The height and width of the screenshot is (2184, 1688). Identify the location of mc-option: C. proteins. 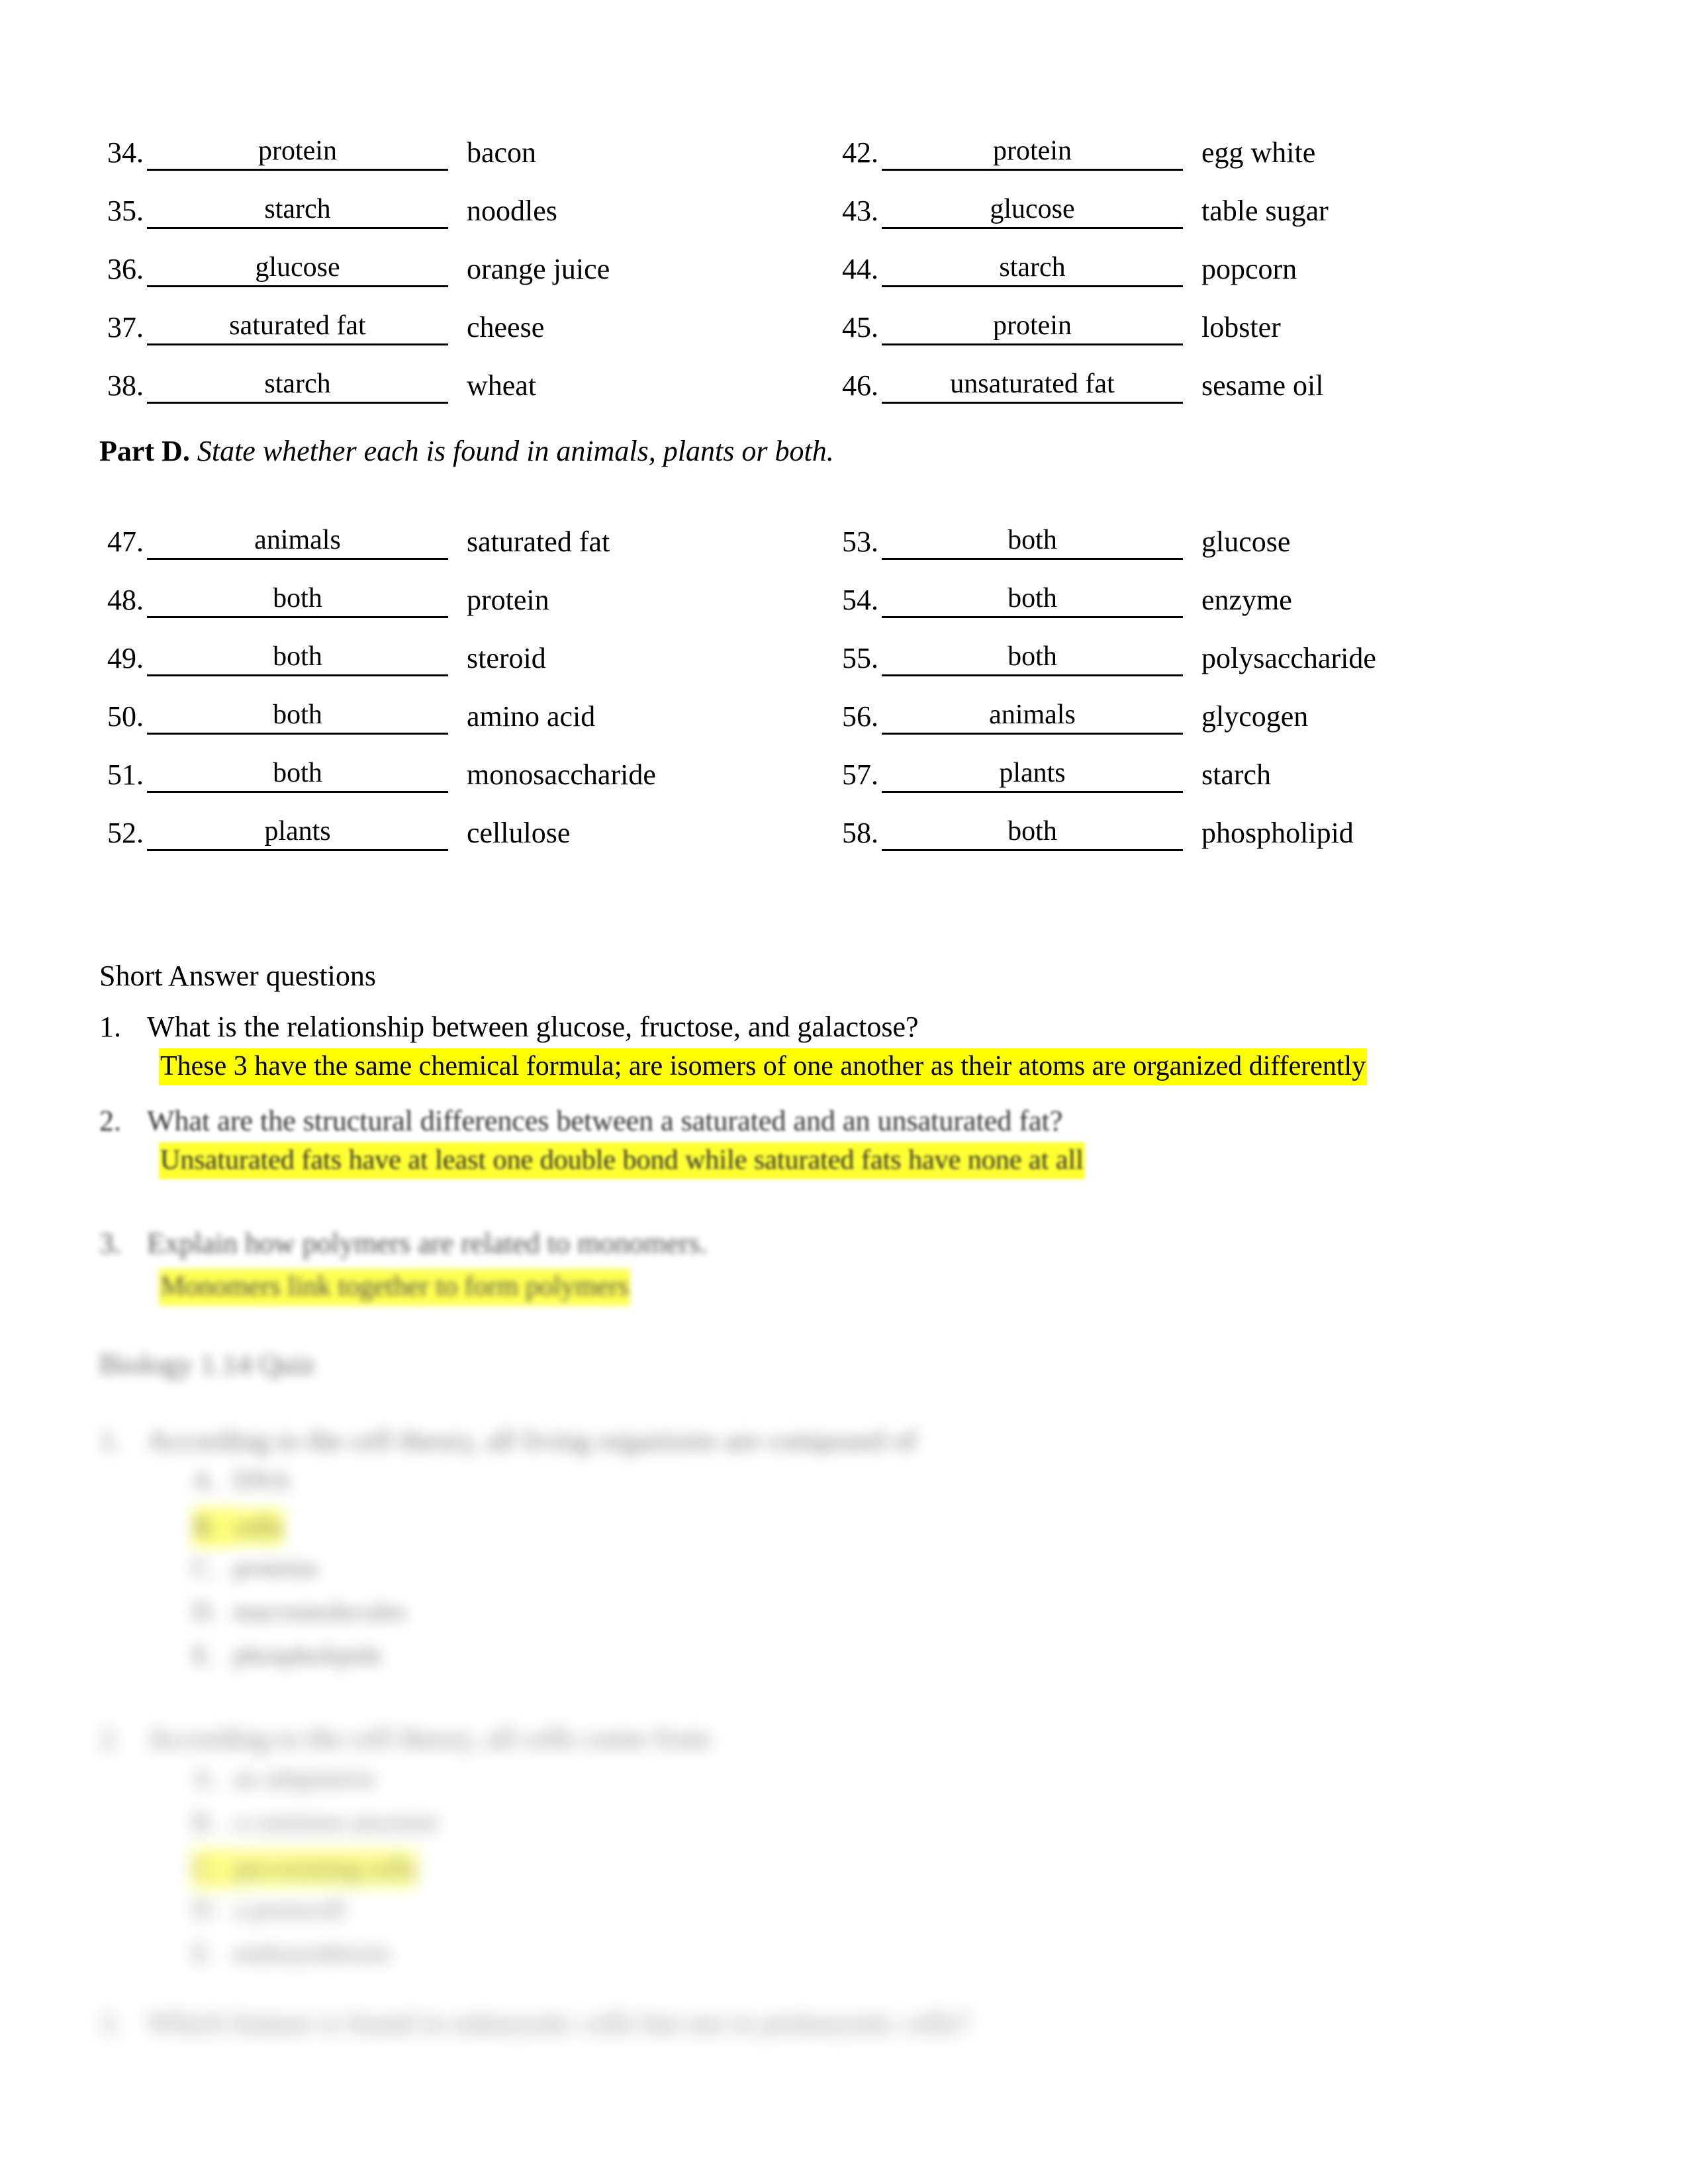
(255, 1567).